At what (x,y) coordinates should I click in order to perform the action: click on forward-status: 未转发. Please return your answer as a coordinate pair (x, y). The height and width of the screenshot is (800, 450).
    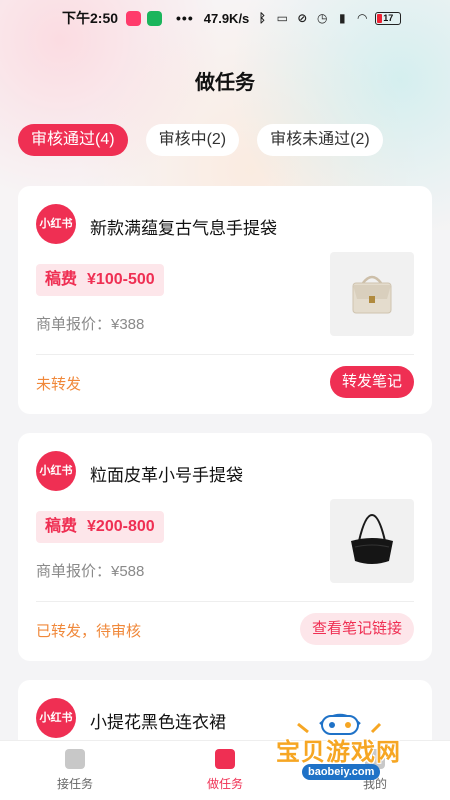
    Looking at the image, I should click on (59, 384).